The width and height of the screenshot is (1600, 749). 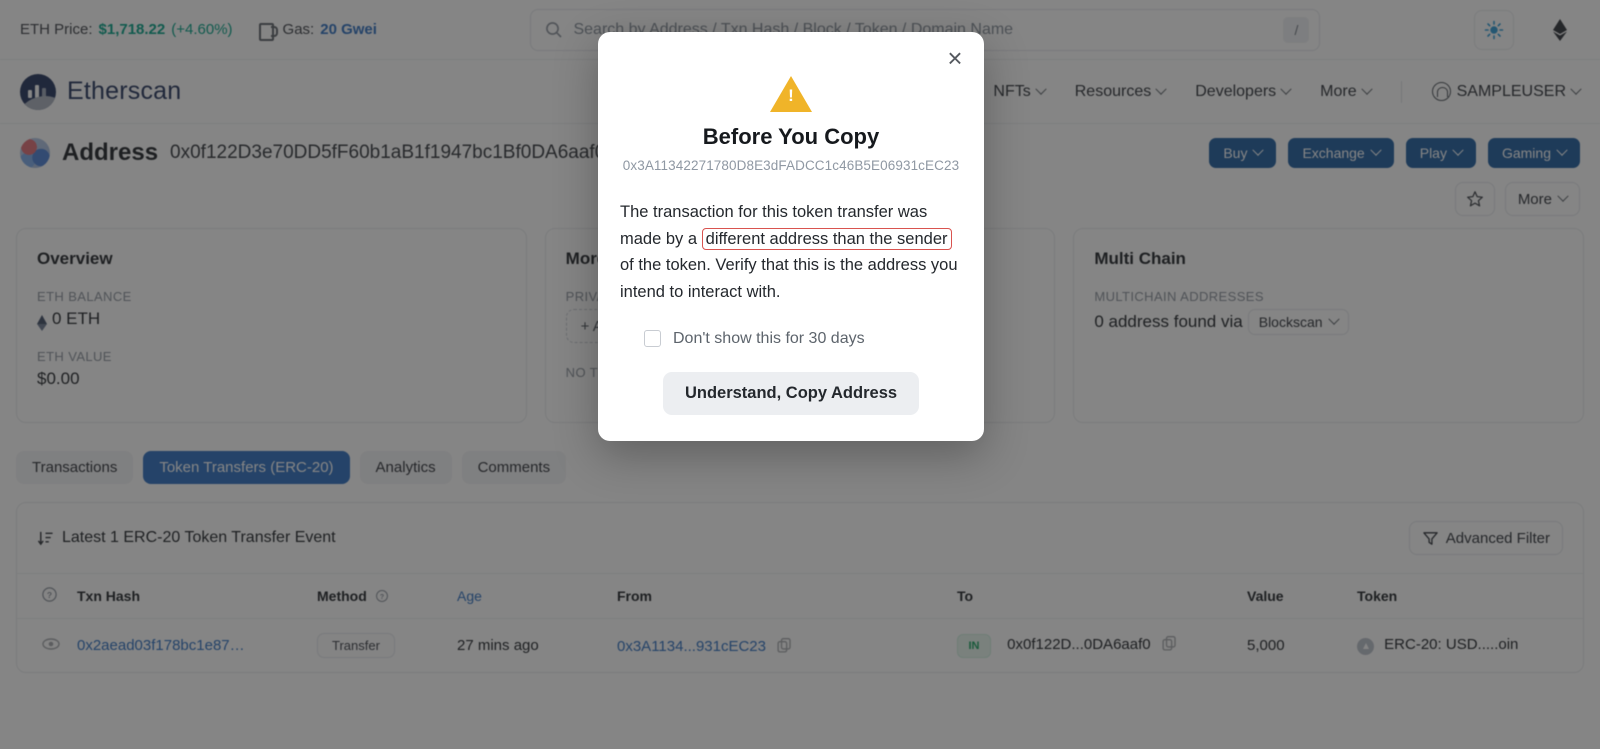 What do you see at coordinates (826, 238) in the screenshot?
I see `modal-body-highlight: different address than the sender` at bounding box center [826, 238].